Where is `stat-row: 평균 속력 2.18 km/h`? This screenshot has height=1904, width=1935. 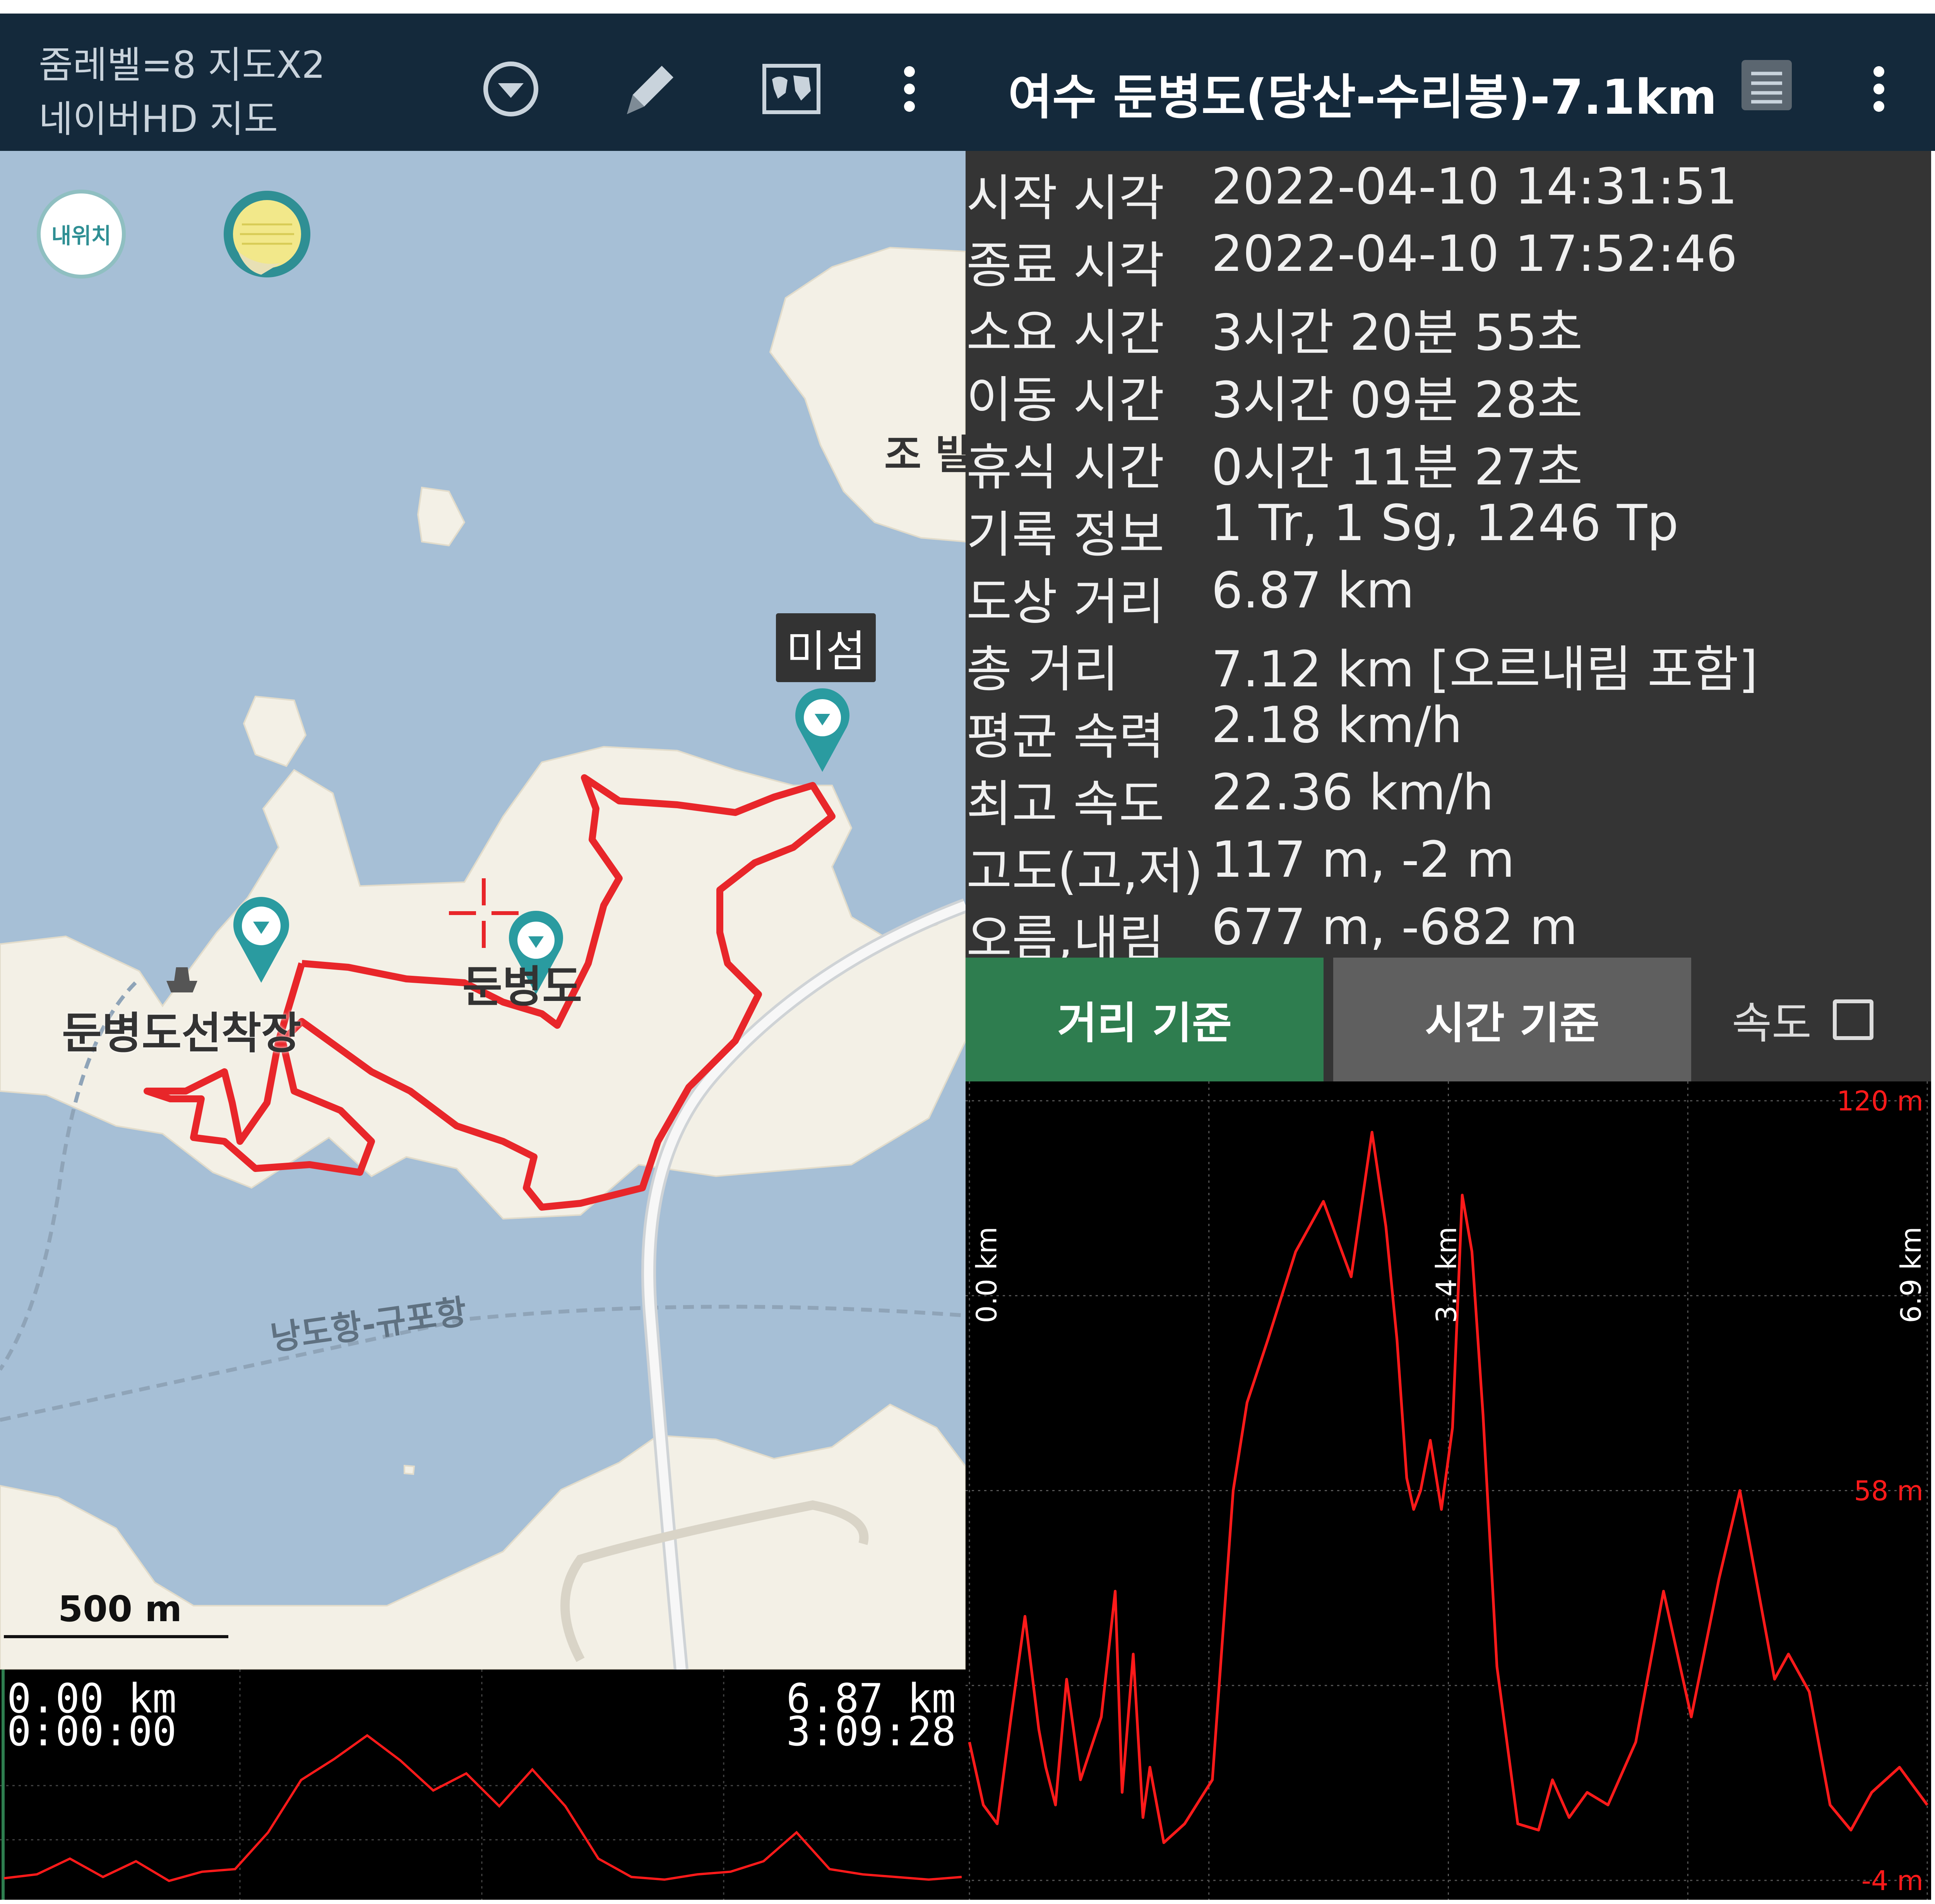
stat-row: 평균 속력 2.18 km/h is located at coordinates (1448, 727).